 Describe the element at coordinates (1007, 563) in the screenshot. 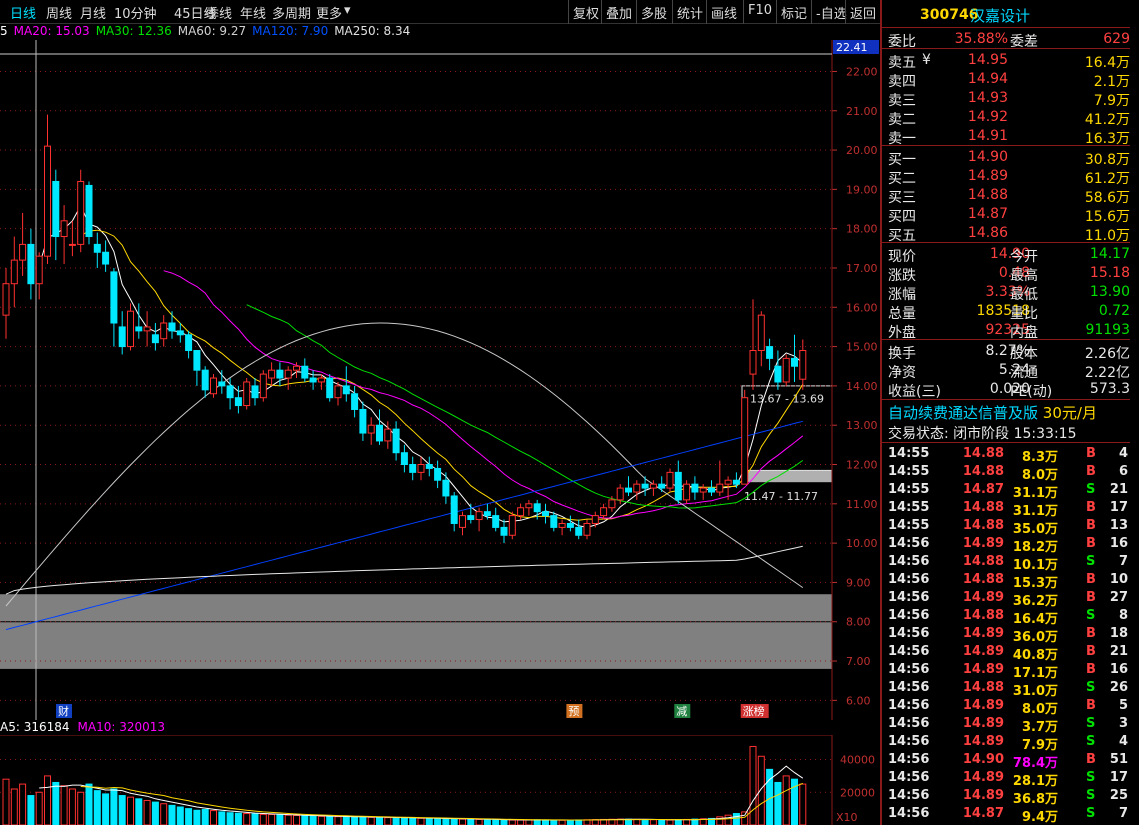

I see `tick-row: 14:56 14.88 10.1万 S 7` at that location.